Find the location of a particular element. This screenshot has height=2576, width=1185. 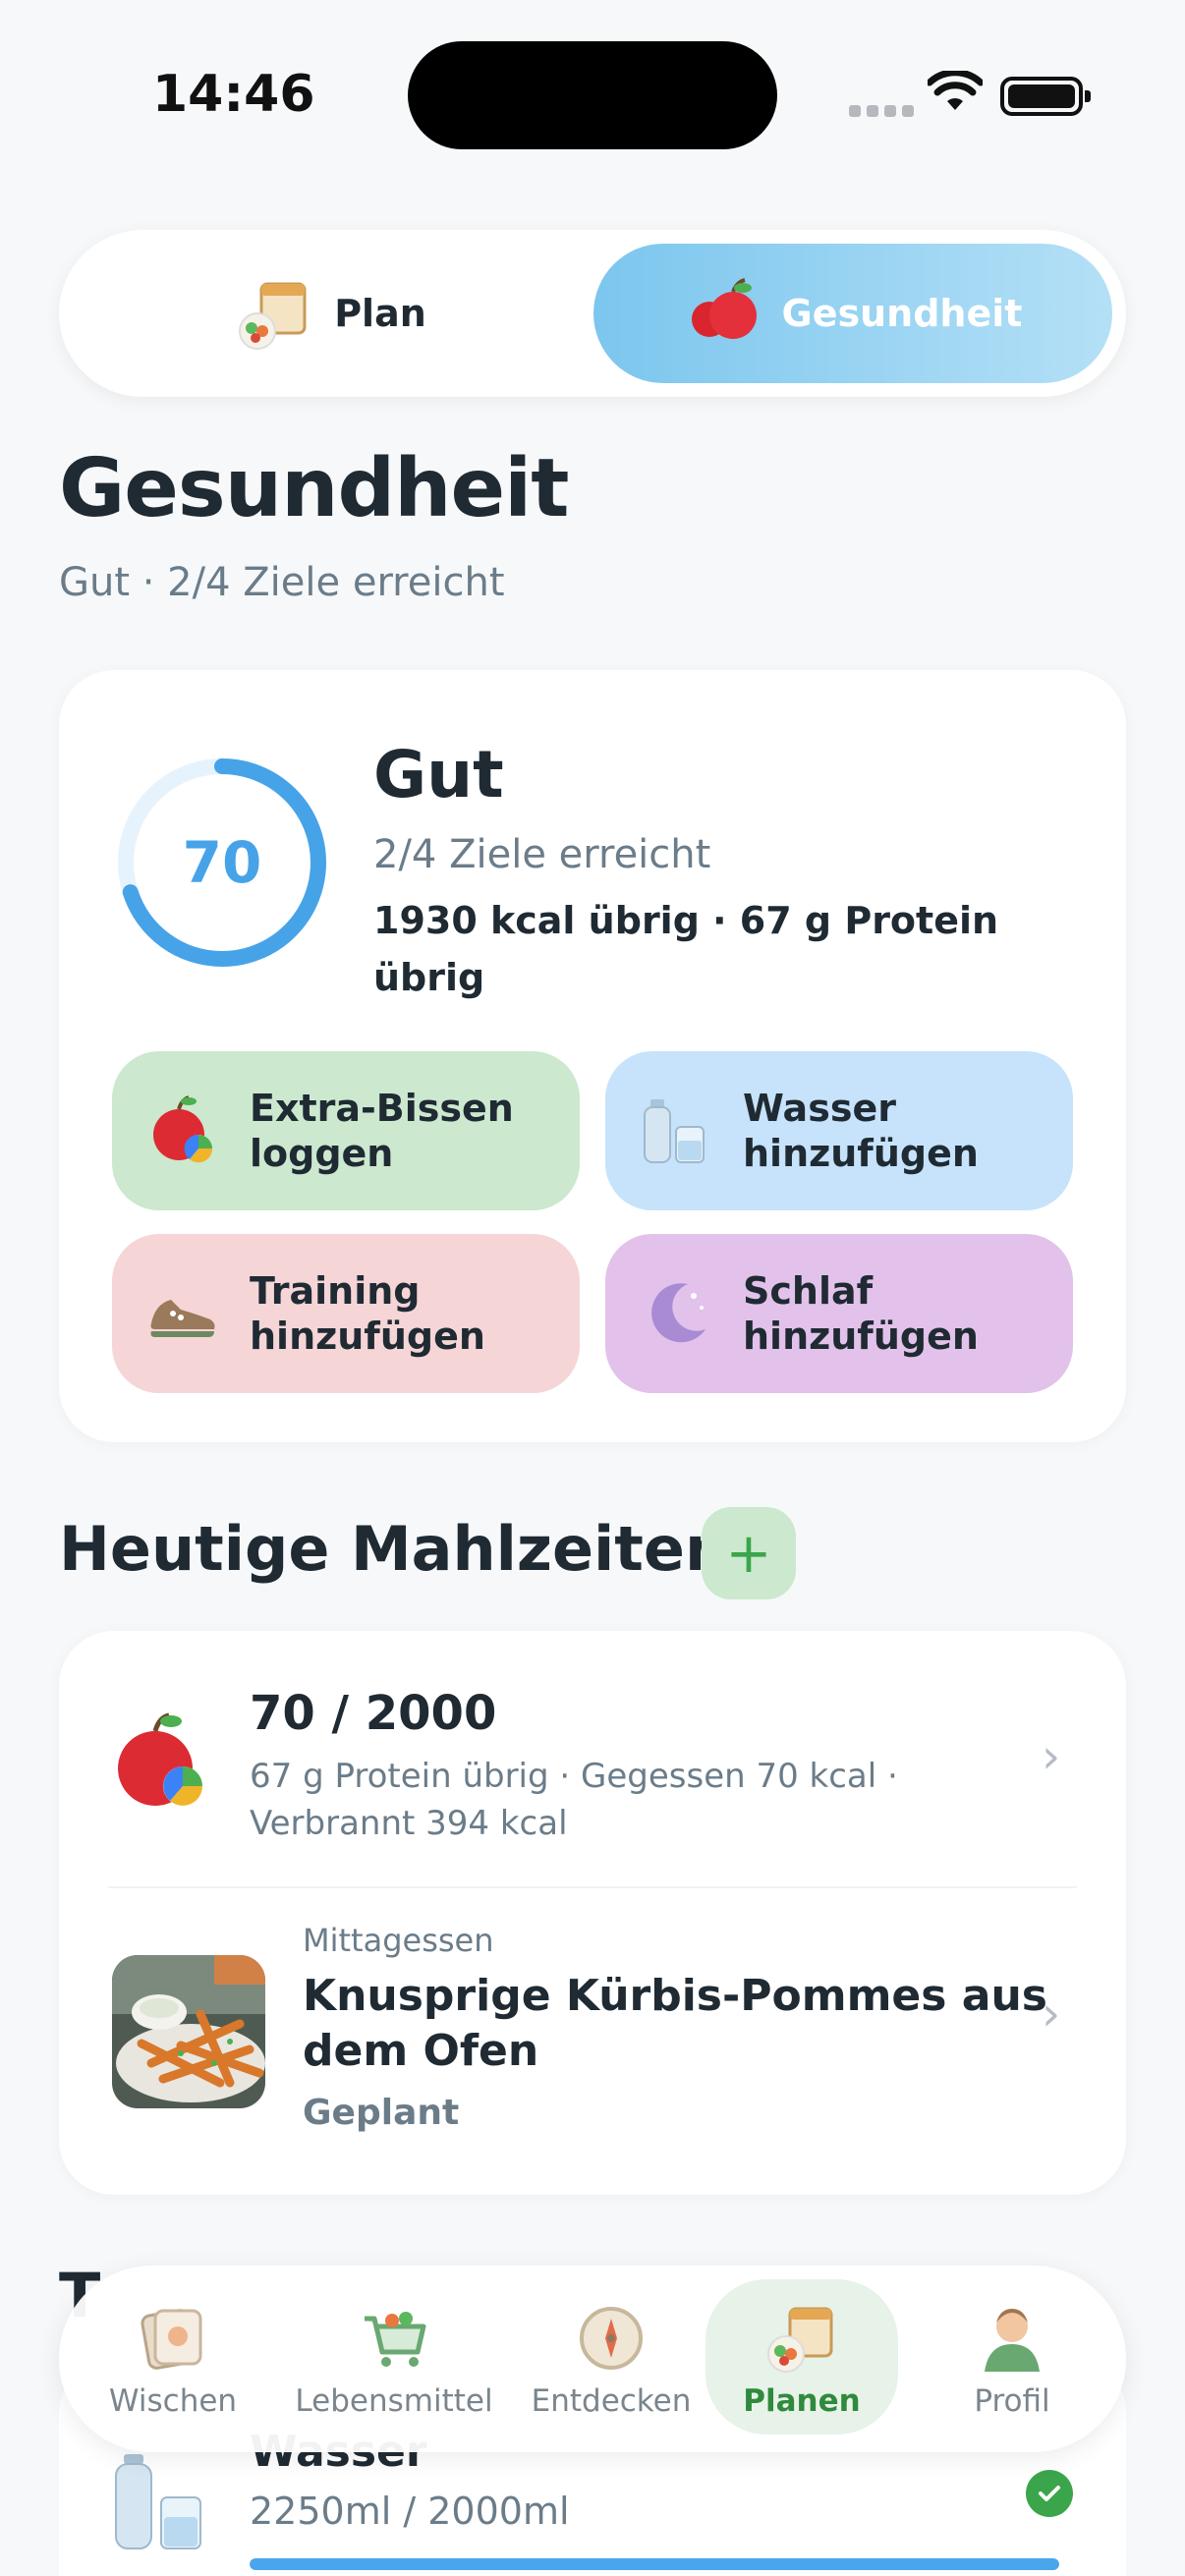

nav-item-planen: Planen is located at coordinates (802, 2357).